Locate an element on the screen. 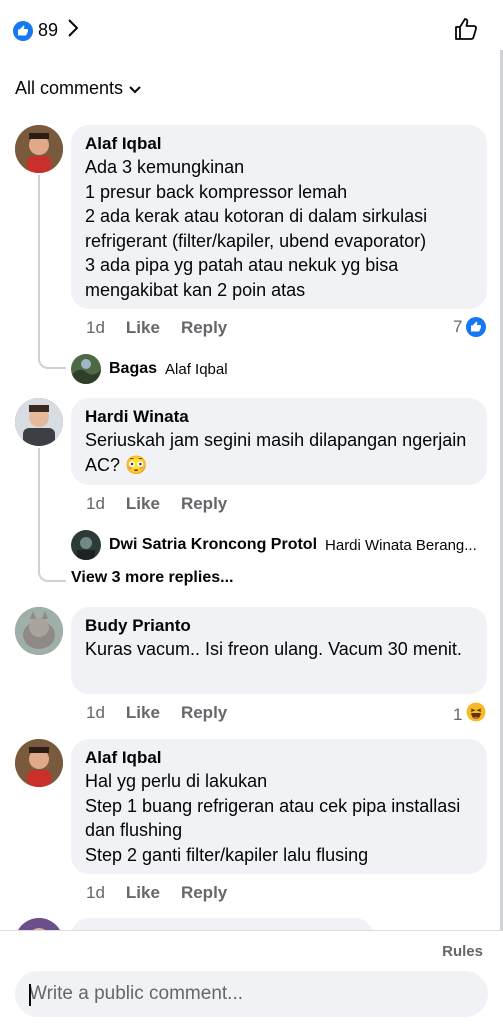 This screenshot has height=1024, width=503. top-bar: 89 is located at coordinates (251, 29).